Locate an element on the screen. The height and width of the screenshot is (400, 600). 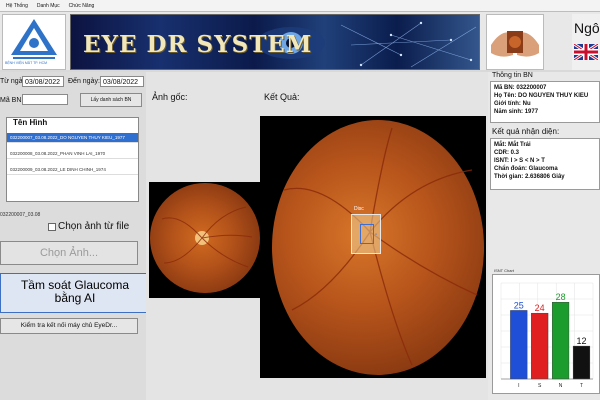
status-text: 032200007_03.08 is located at coordinates (20, 215).